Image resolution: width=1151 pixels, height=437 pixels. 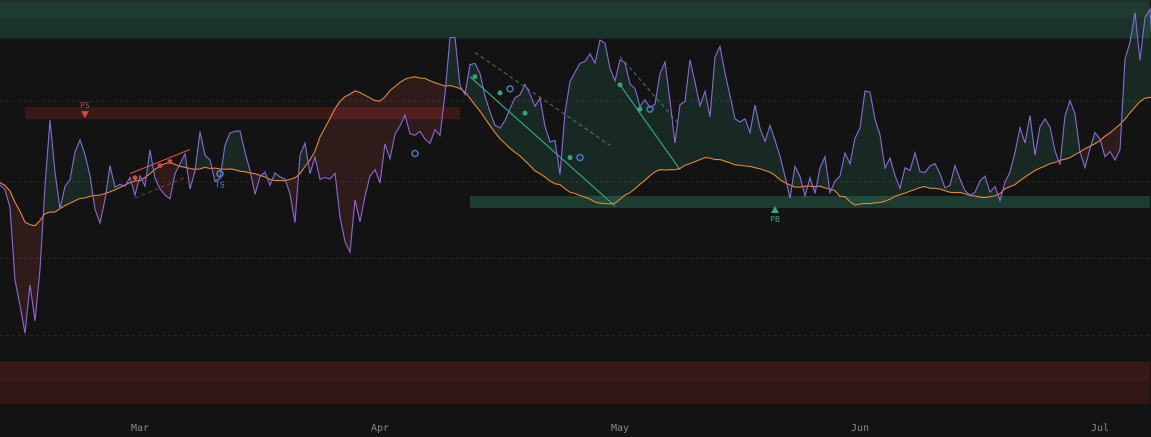 What do you see at coordinates (1100, 428) in the screenshot?
I see `x-tick-label: Jul` at bounding box center [1100, 428].